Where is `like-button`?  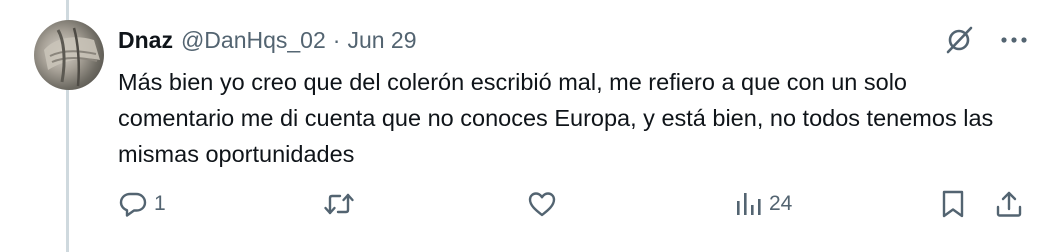
like-button is located at coordinates (545, 204).